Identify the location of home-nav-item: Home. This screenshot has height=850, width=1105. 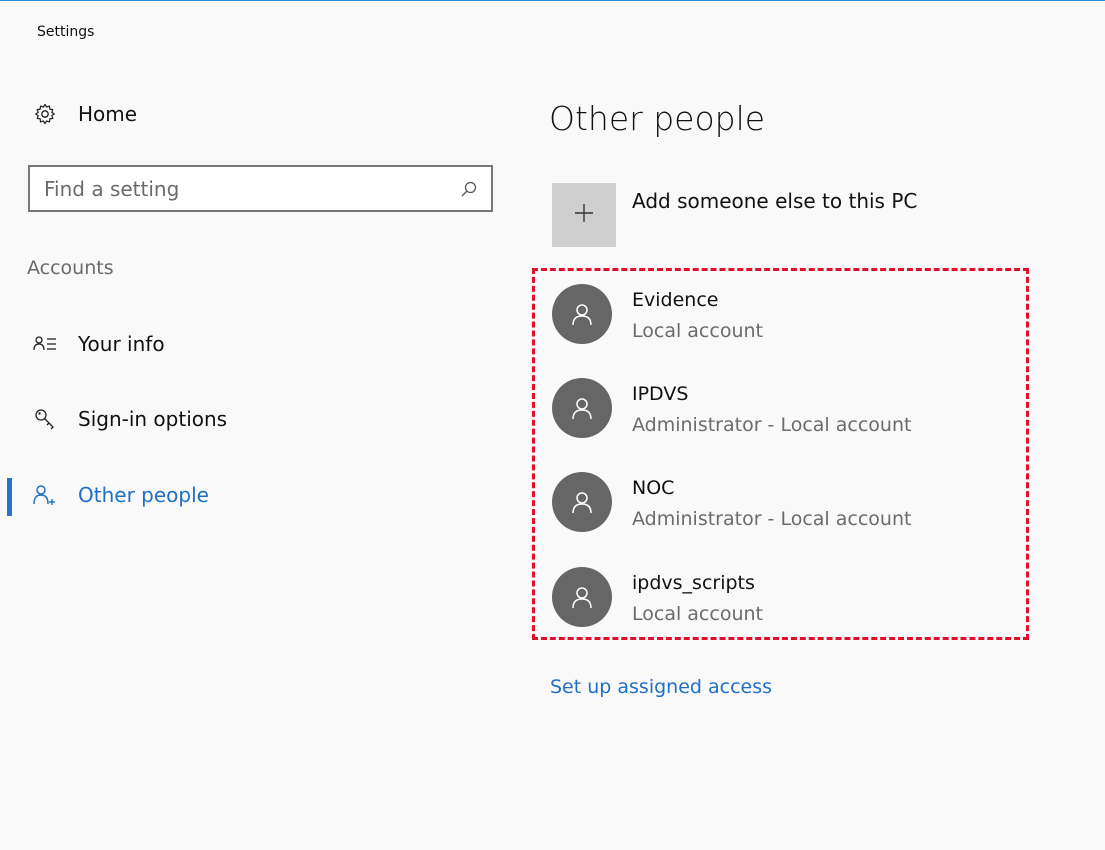
(84, 114).